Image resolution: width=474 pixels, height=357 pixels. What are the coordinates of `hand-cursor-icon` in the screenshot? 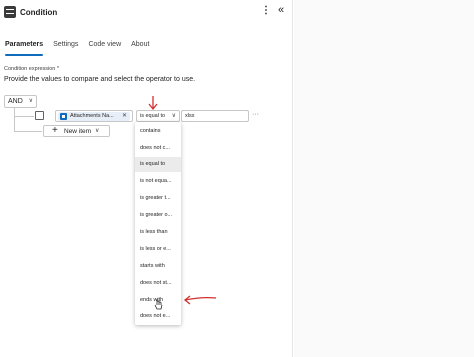 It's located at (158, 304).